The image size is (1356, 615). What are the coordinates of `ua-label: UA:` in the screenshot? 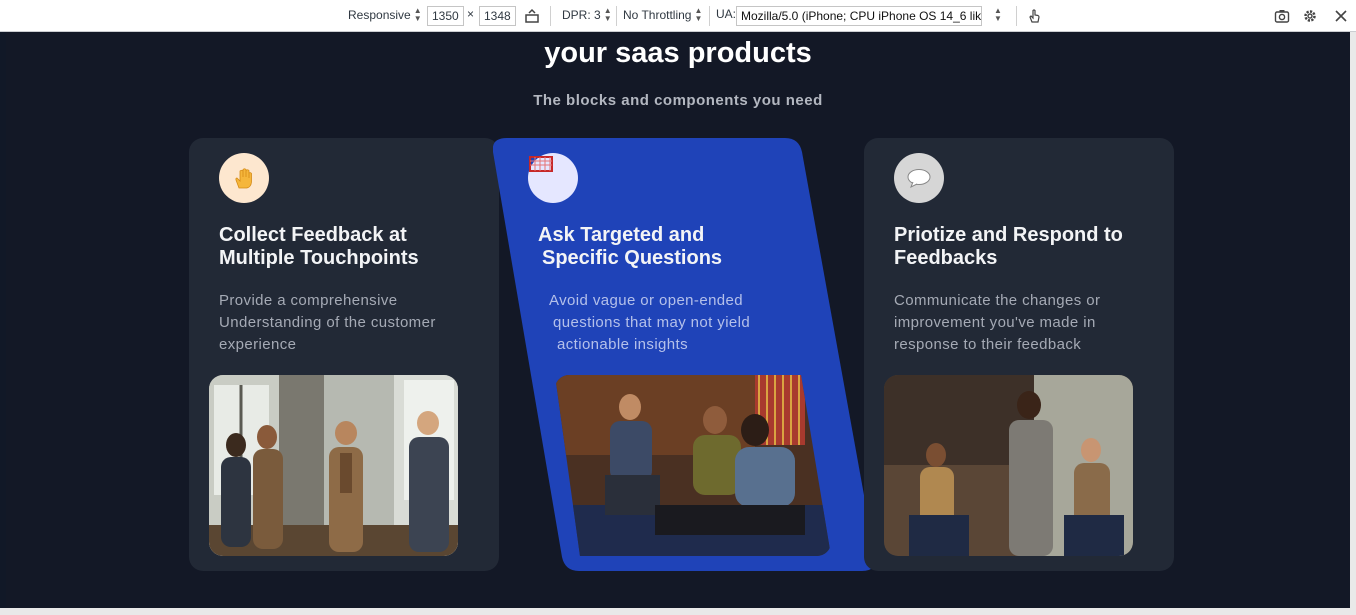 It's located at (726, 14).